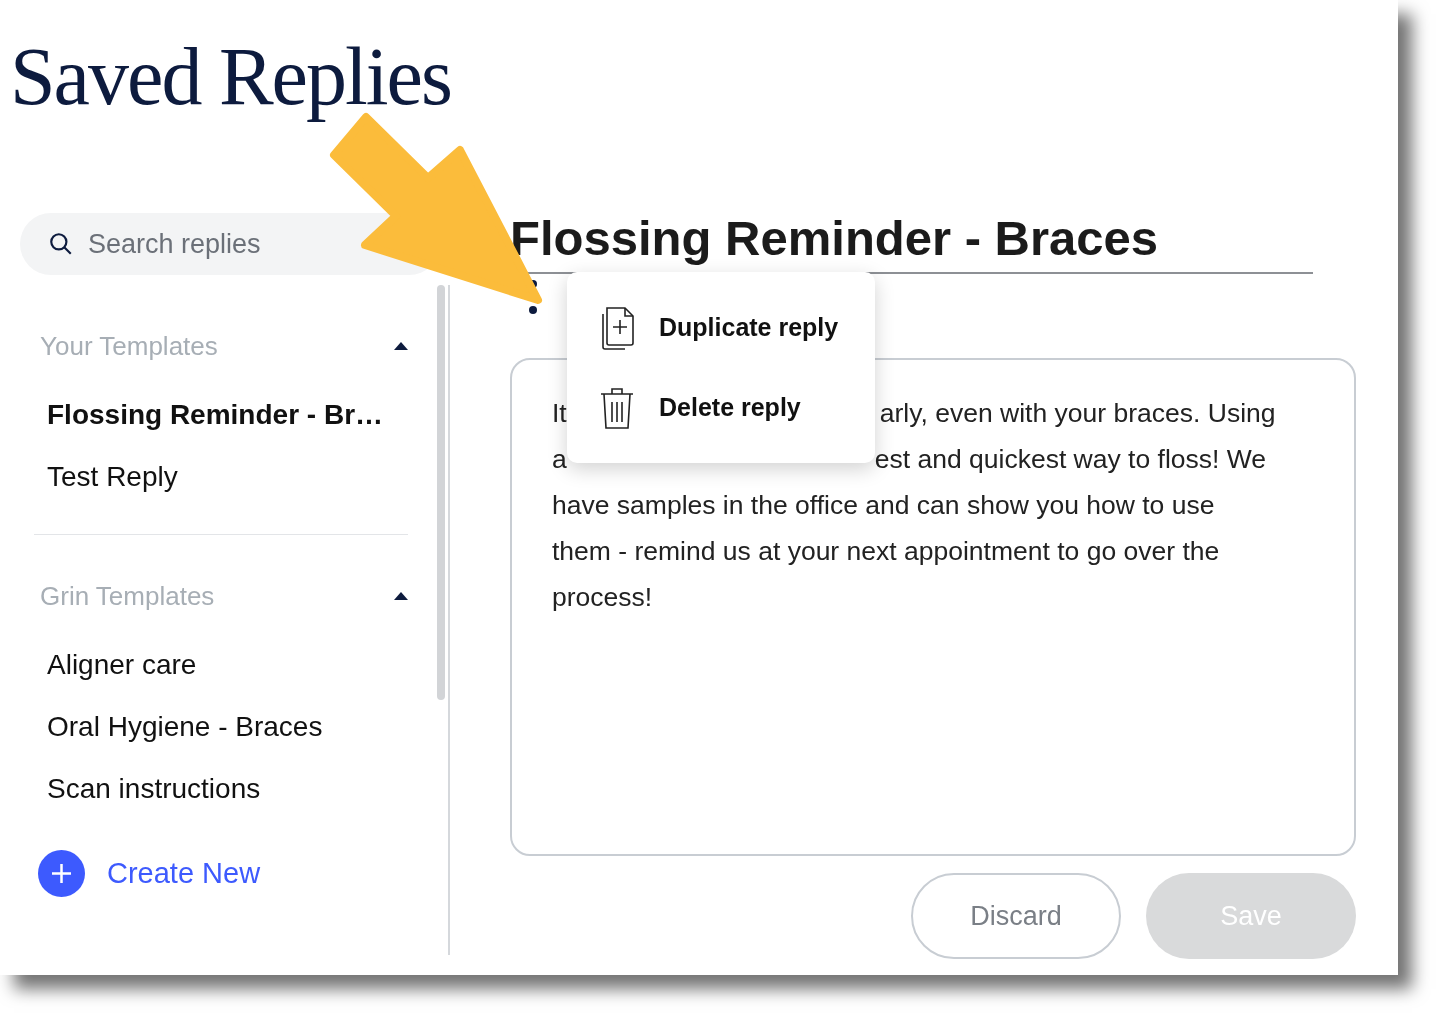 This screenshot has height=1015, width=1450. What do you see at coordinates (89, 477) in the screenshot?
I see `template-item: Test Reply` at bounding box center [89, 477].